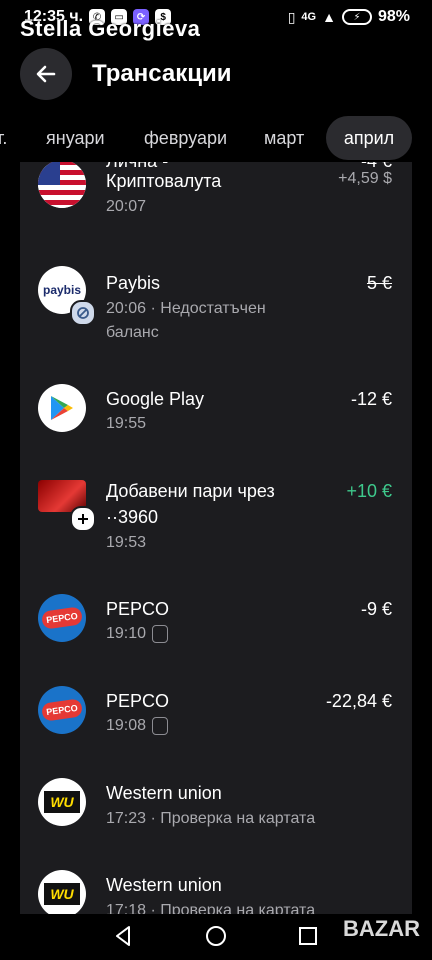 This screenshot has height=960, width=432. Describe the element at coordinates (132, 517) in the screenshot. I see `transaction-name-line2: ··3960` at that location.